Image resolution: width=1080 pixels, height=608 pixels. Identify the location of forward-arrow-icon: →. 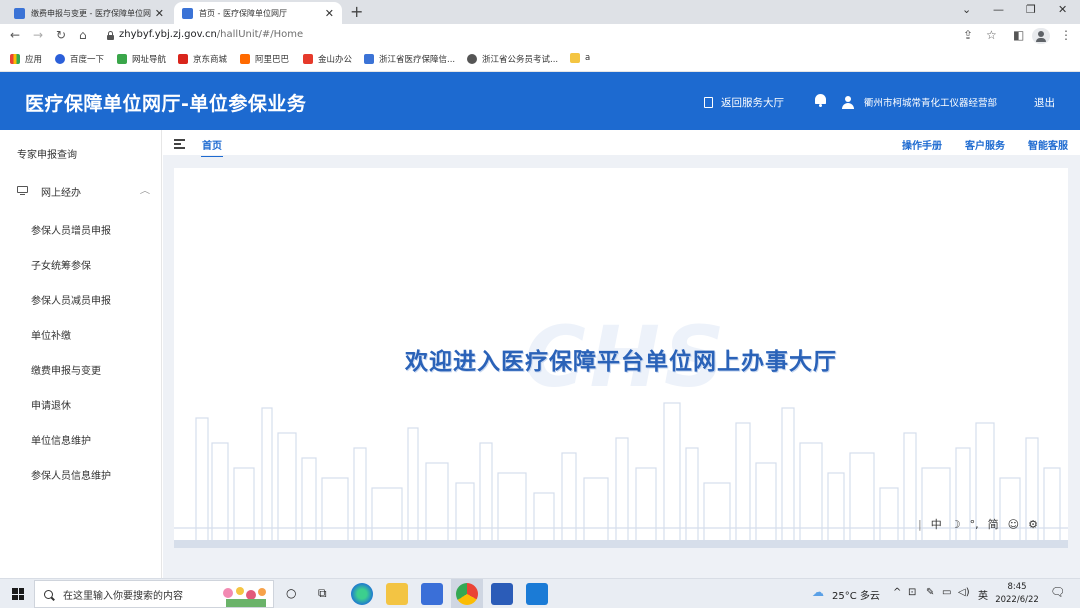
(38, 35).